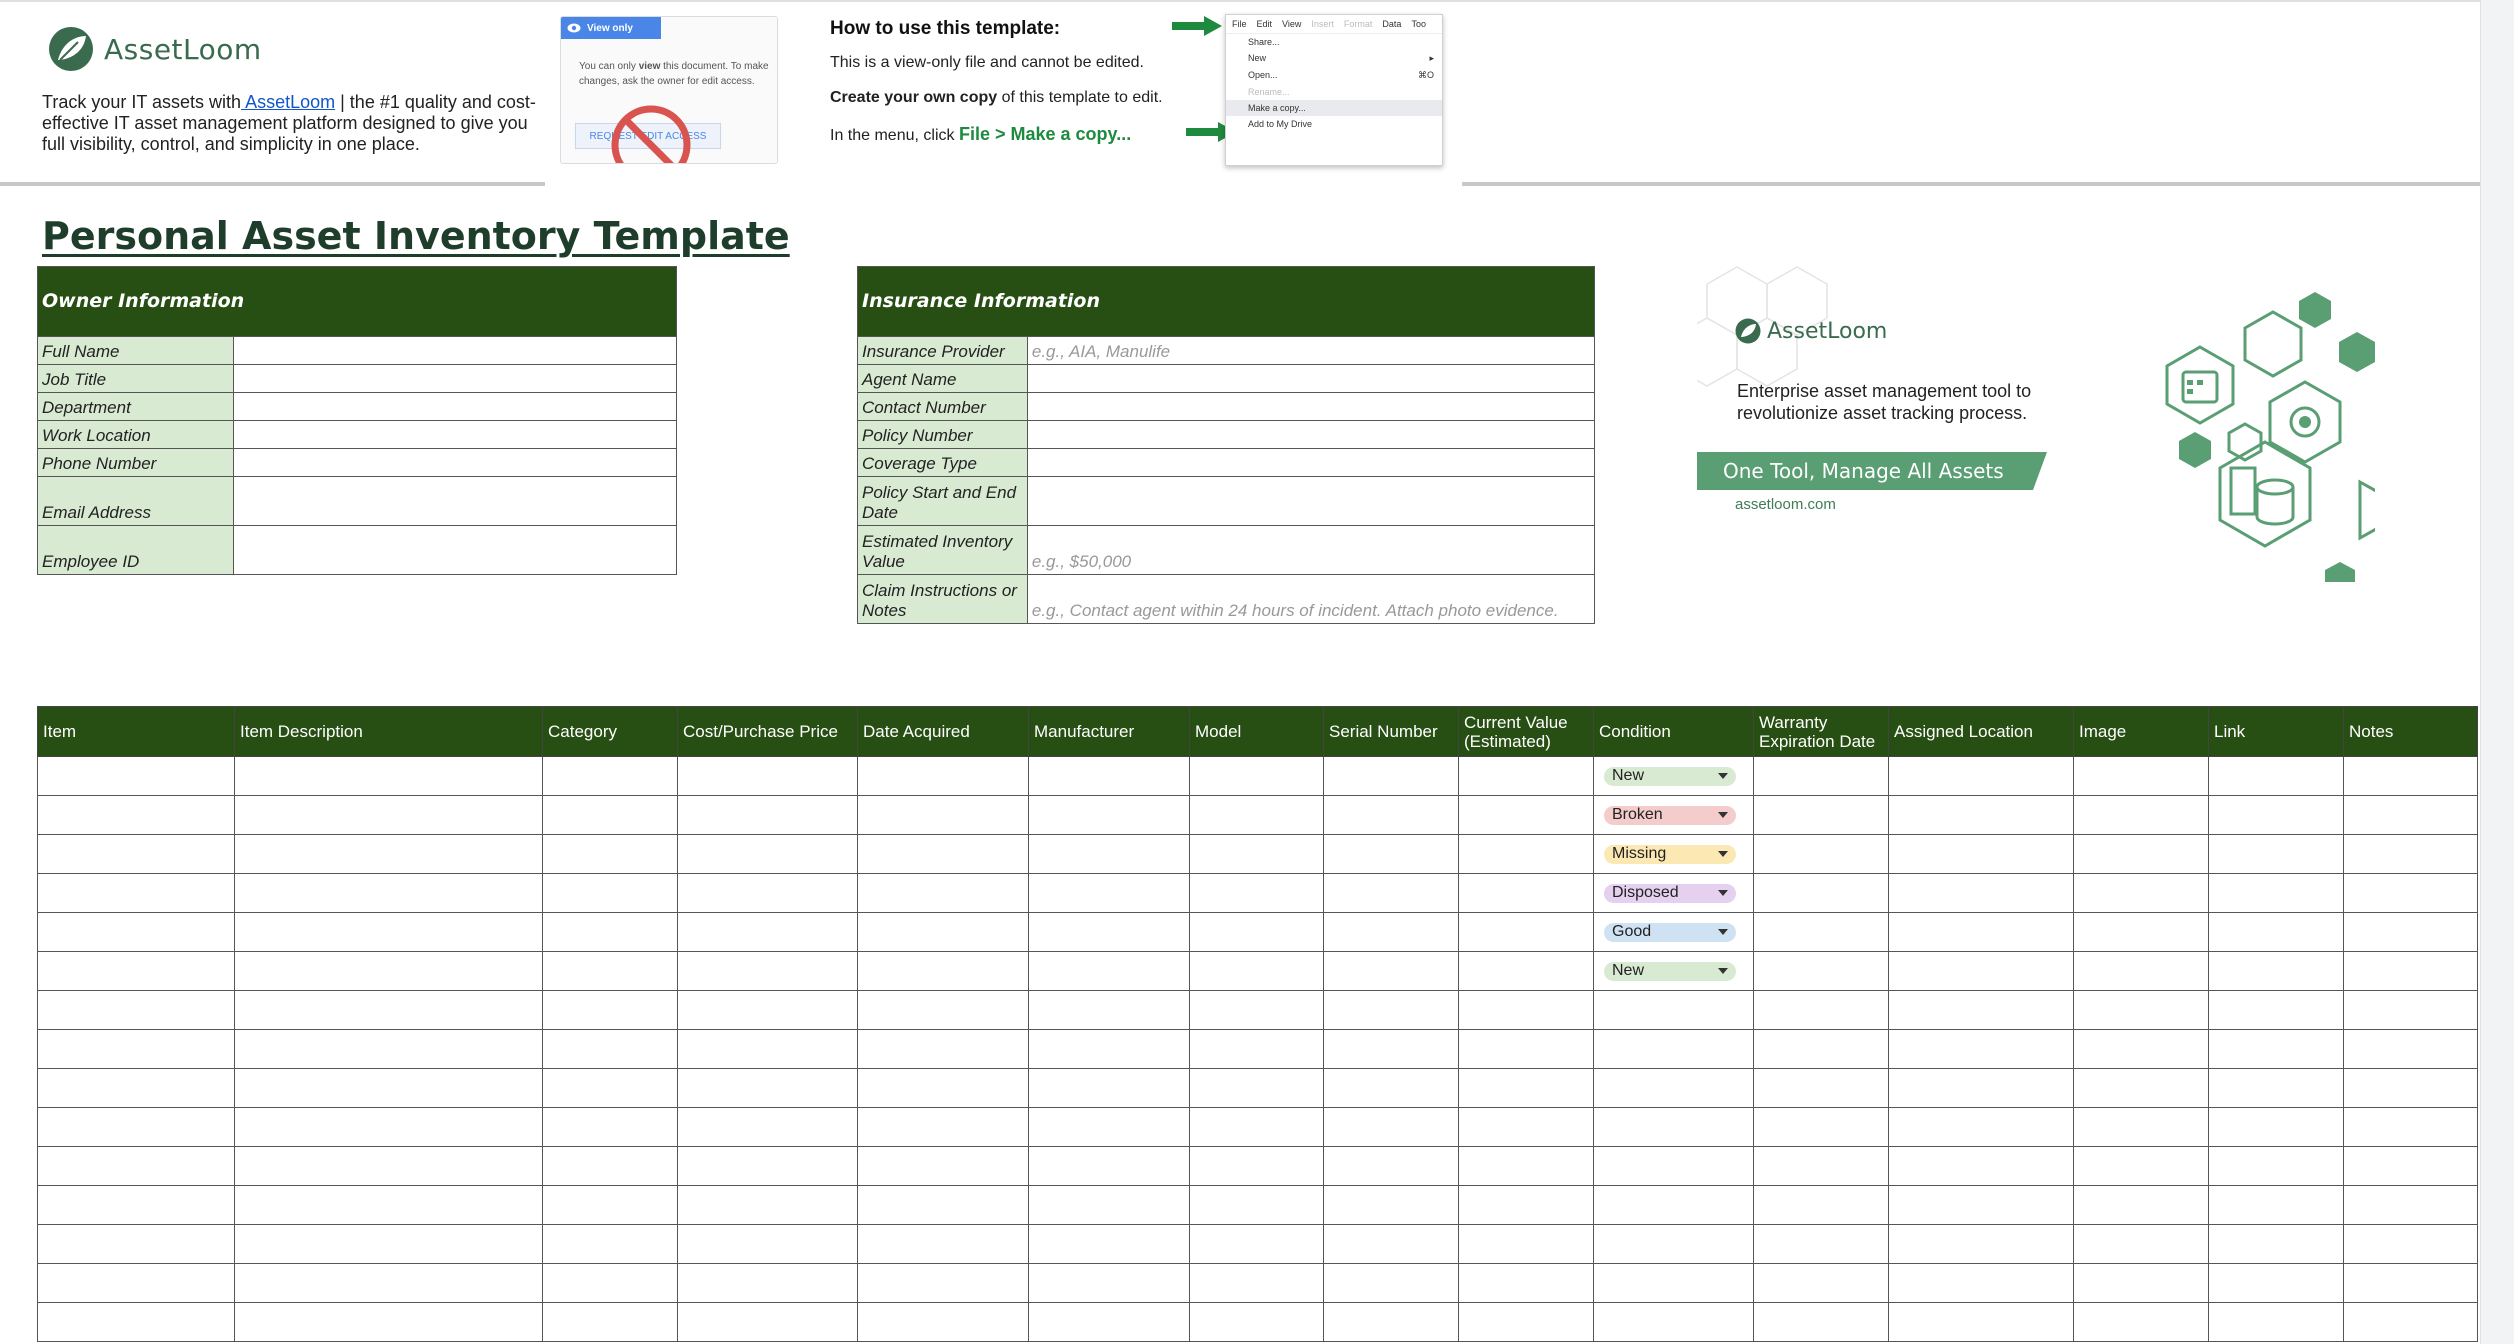 The width and height of the screenshot is (2514, 1344). What do you see at coordinates (1391, 731) in the screenshot?
I see `column-header: Serial Number` at bounding box center [1391, 731].